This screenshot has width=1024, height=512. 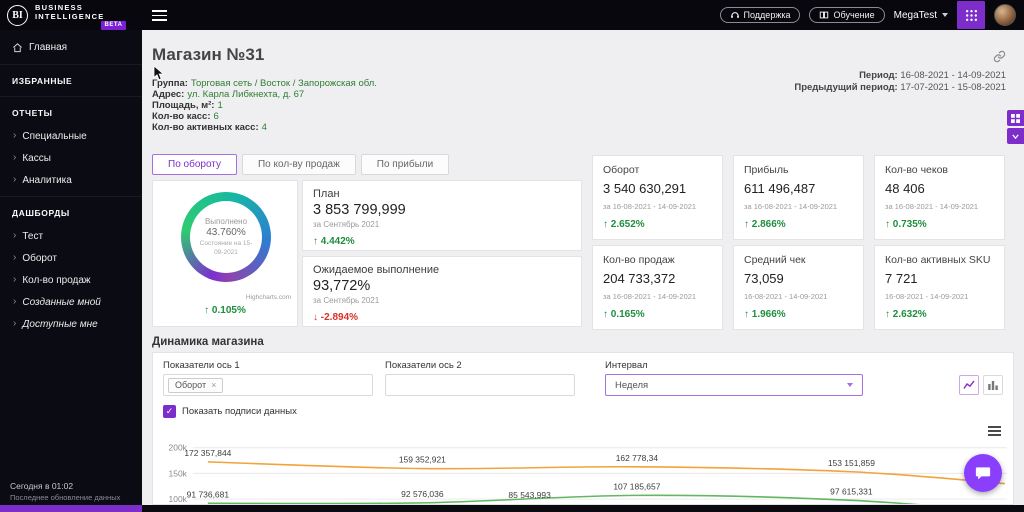 I want to click on chat-widget-button, so click(x=983, y=473).